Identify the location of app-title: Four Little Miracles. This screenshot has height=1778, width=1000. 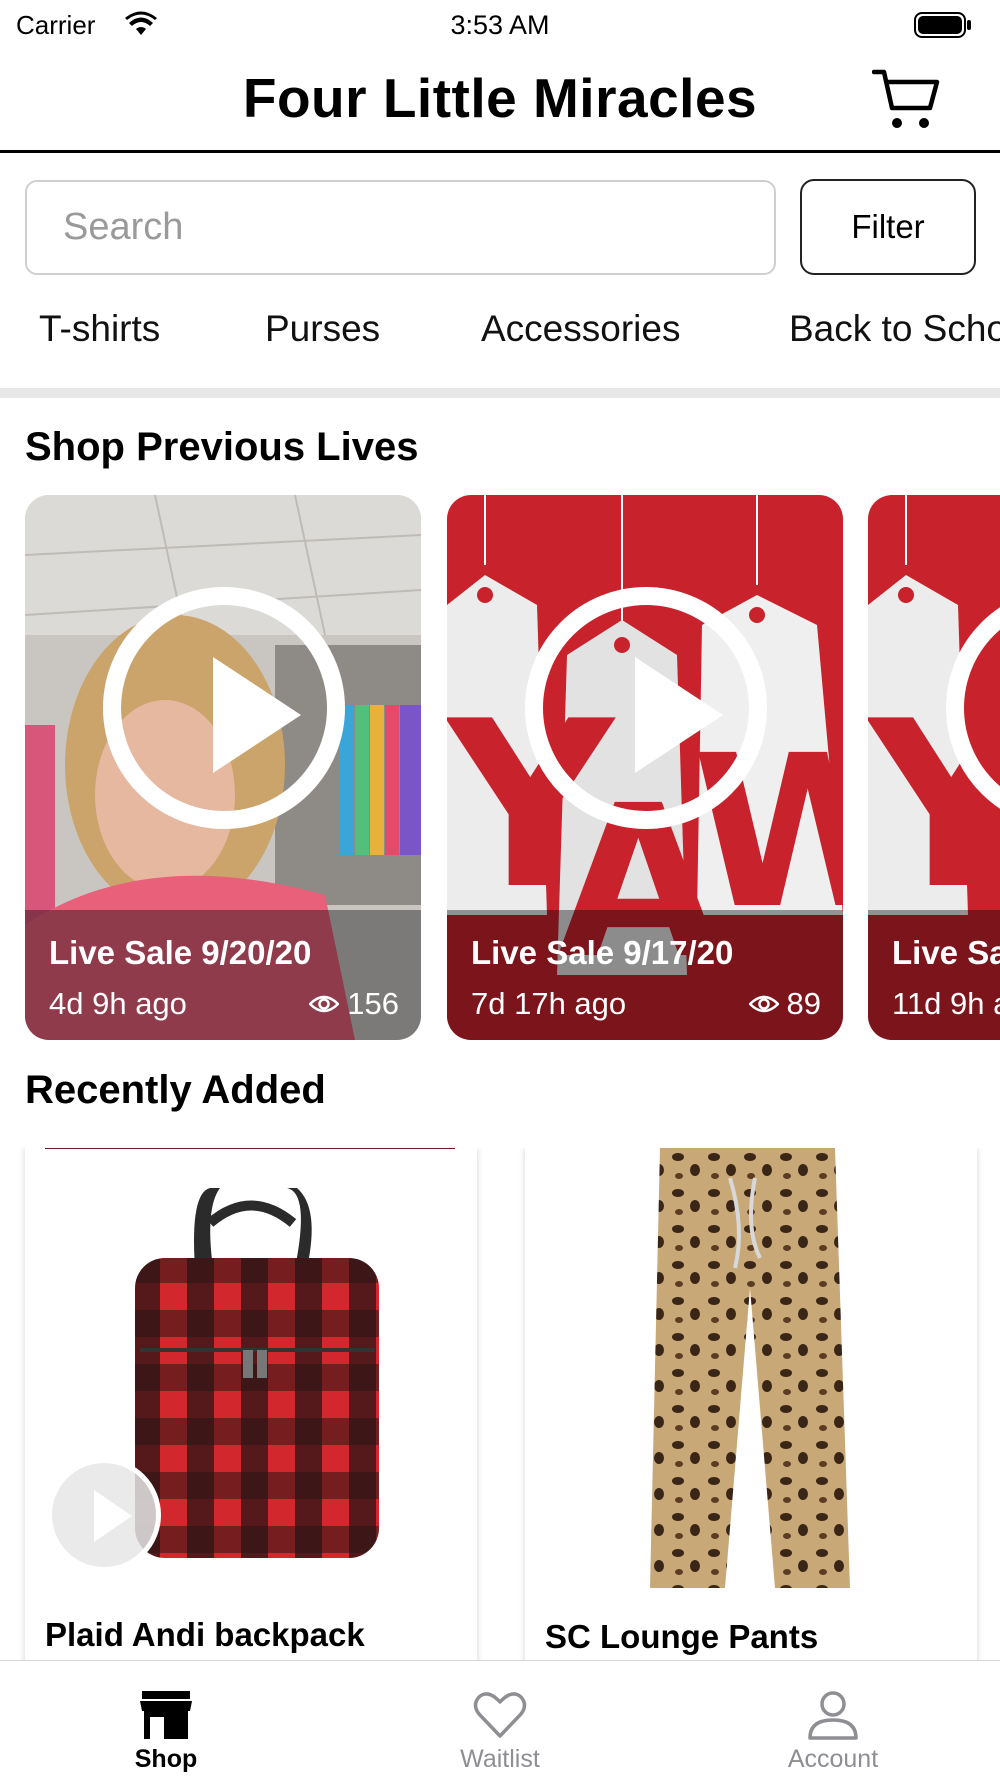
(500, 98).